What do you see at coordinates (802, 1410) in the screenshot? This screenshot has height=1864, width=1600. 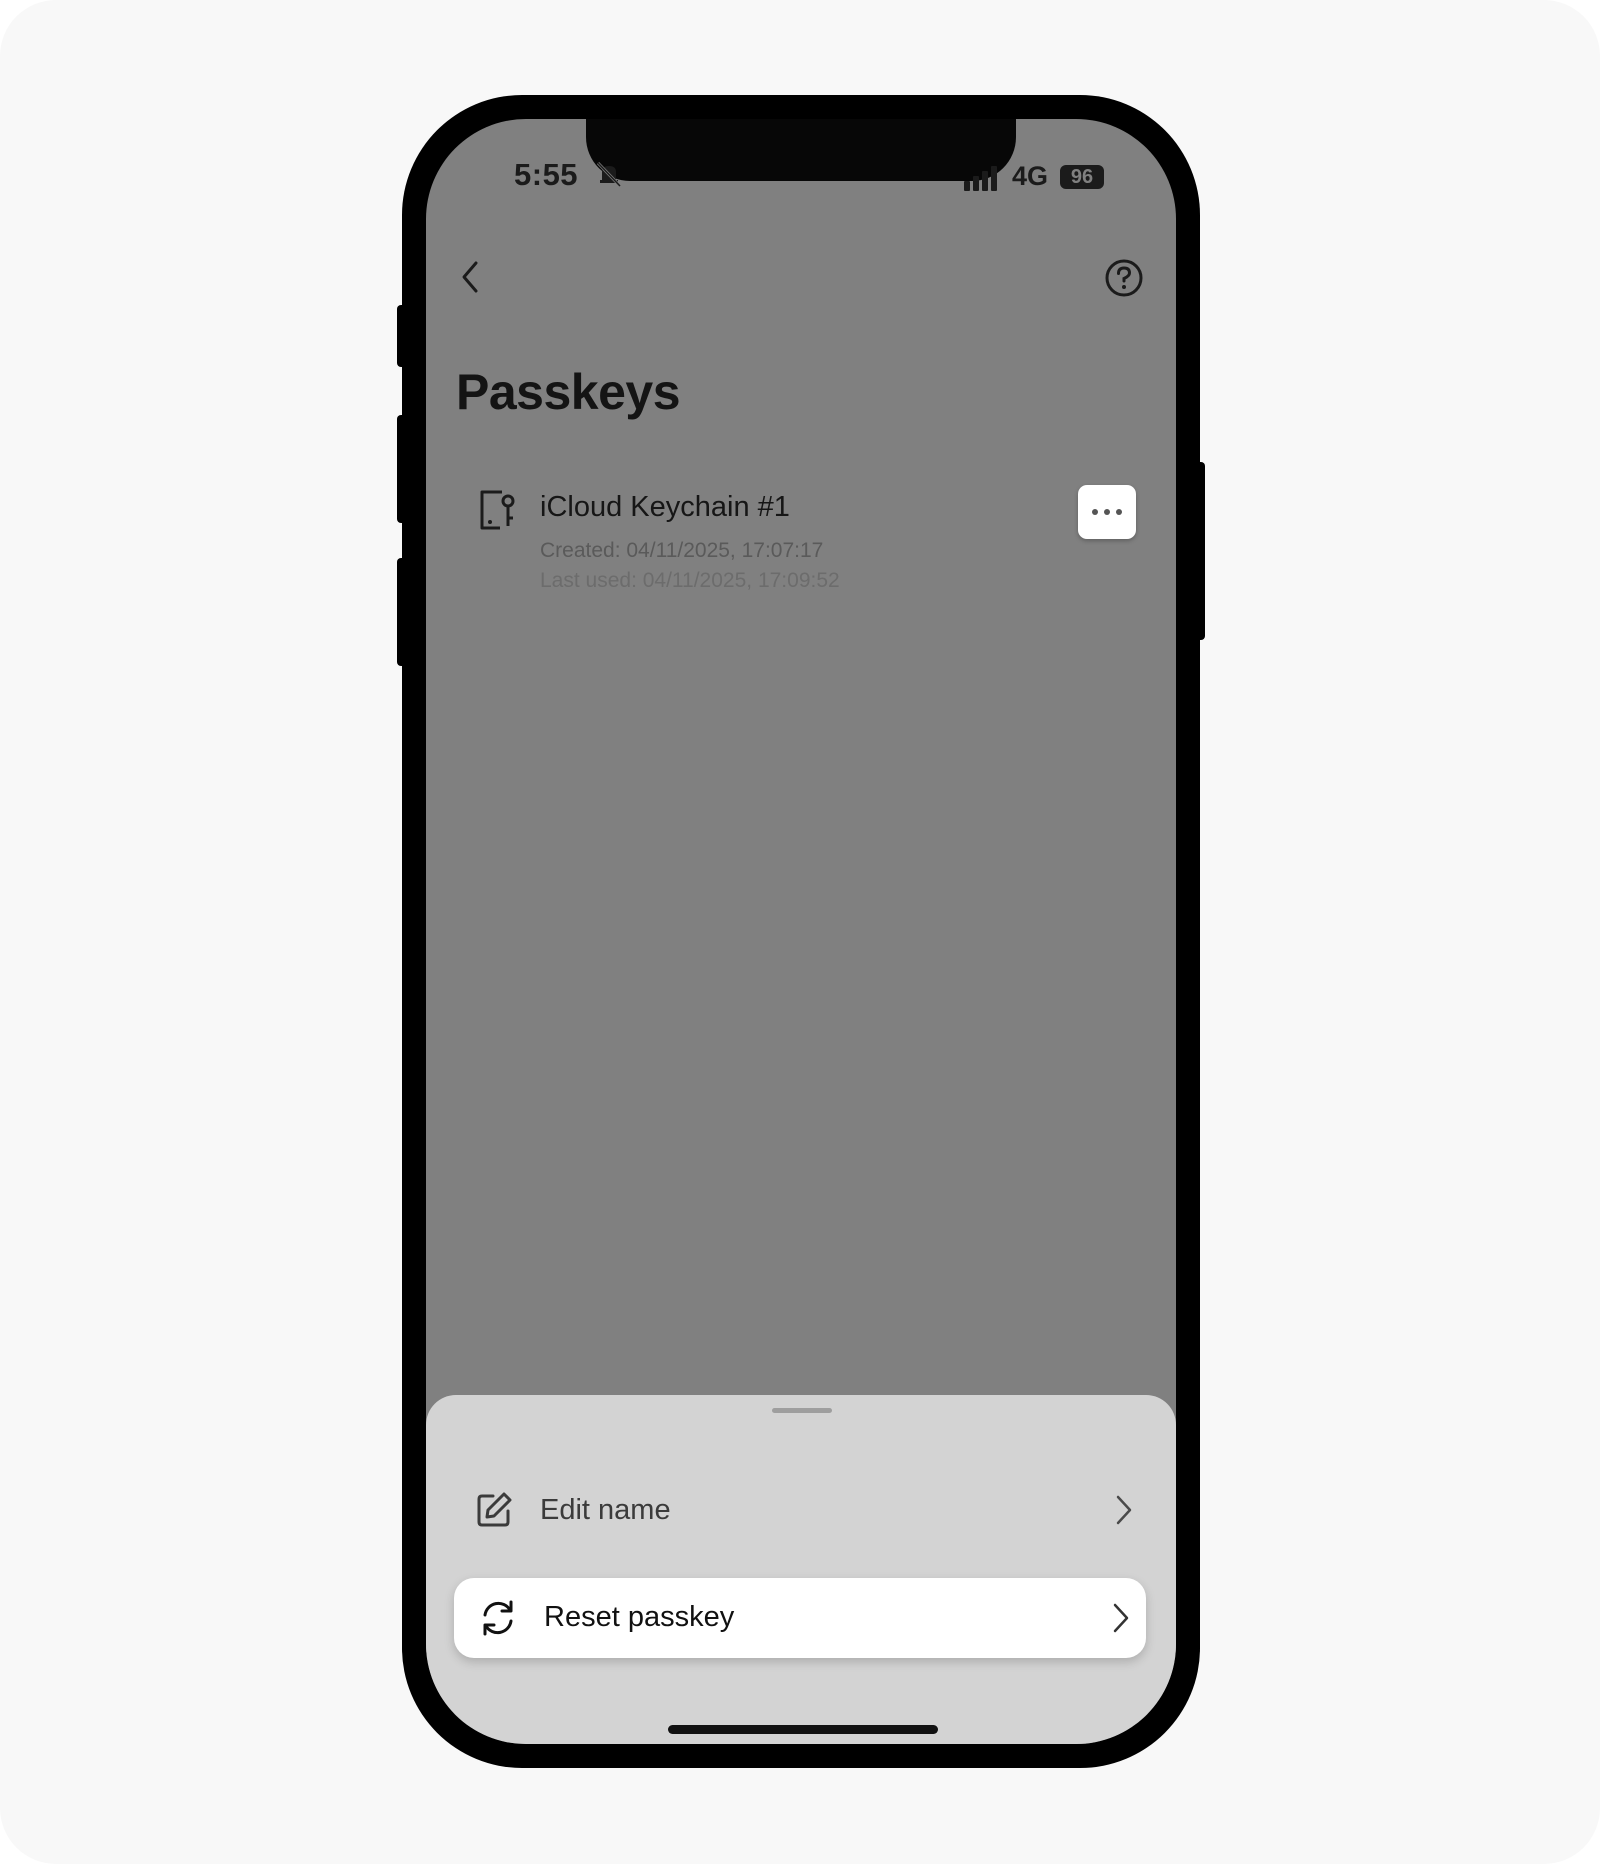 I see `sheet-grabber` at bounding box center [802, 1410].